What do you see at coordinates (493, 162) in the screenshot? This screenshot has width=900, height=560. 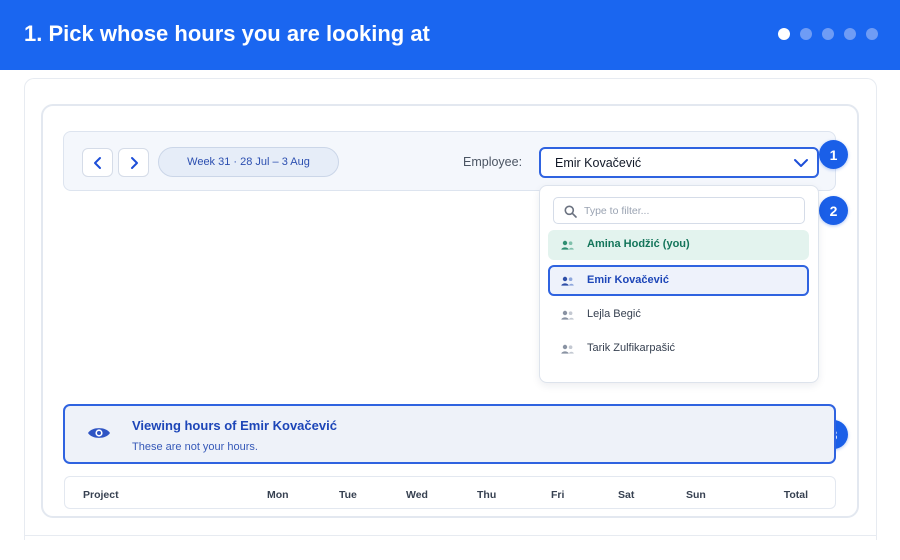 I see `employee-label: Employee:` at bounding box center [493, 162].